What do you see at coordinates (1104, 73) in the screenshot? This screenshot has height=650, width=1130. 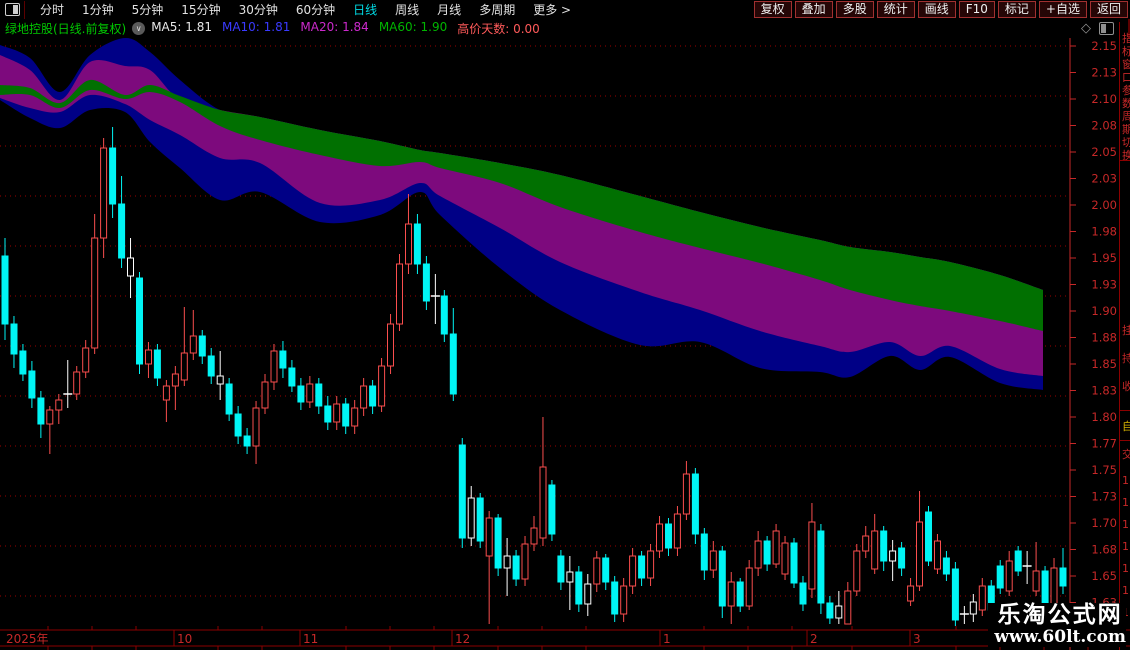 I see `axis-label: 2.13` at bounding box center [1104, 73].